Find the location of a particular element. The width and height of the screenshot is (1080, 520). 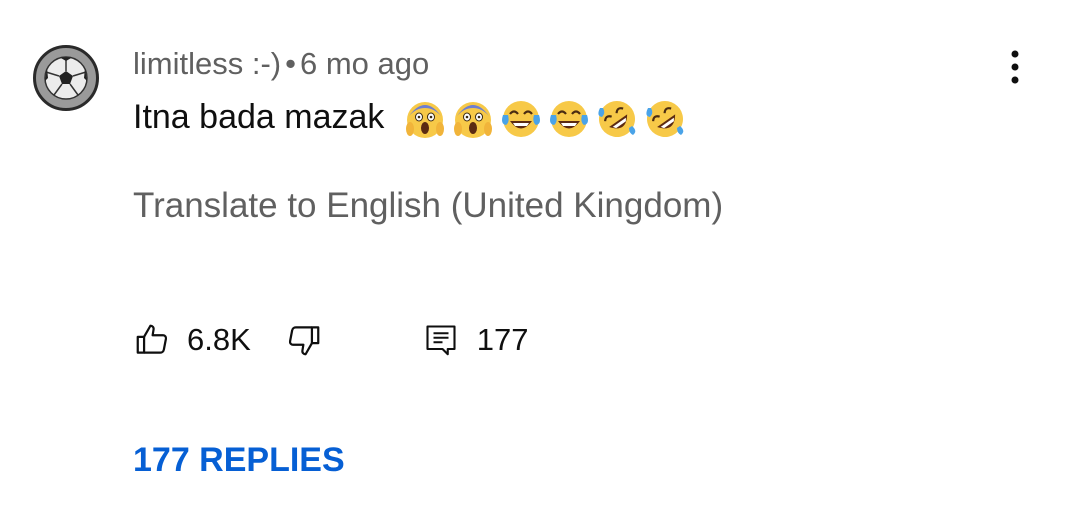

comment-action-bar: 6.8K 177 is located at coordinates (331, 340).